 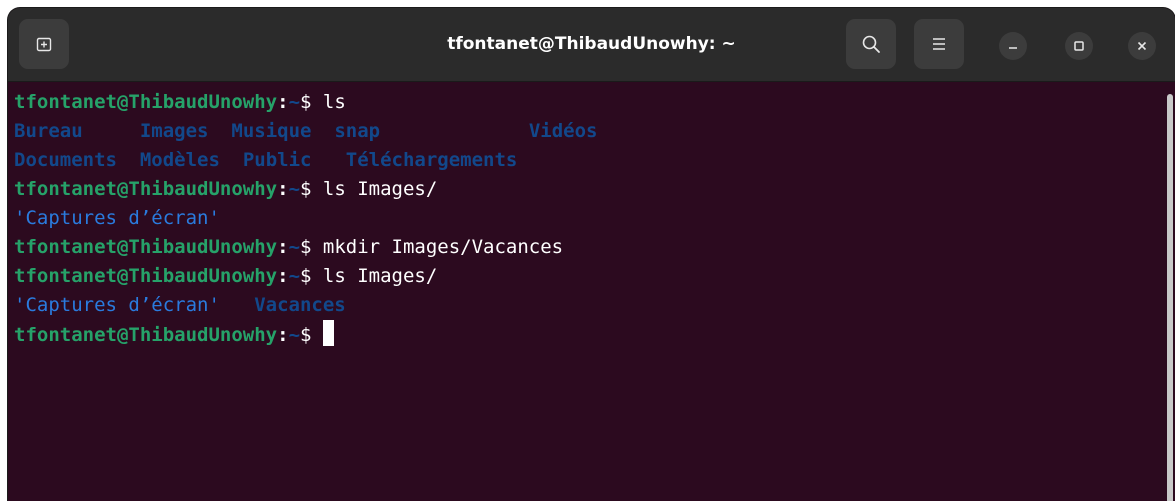 I want to click on terminal-line: 'Captures d’écran', so click(x=588, y=218).